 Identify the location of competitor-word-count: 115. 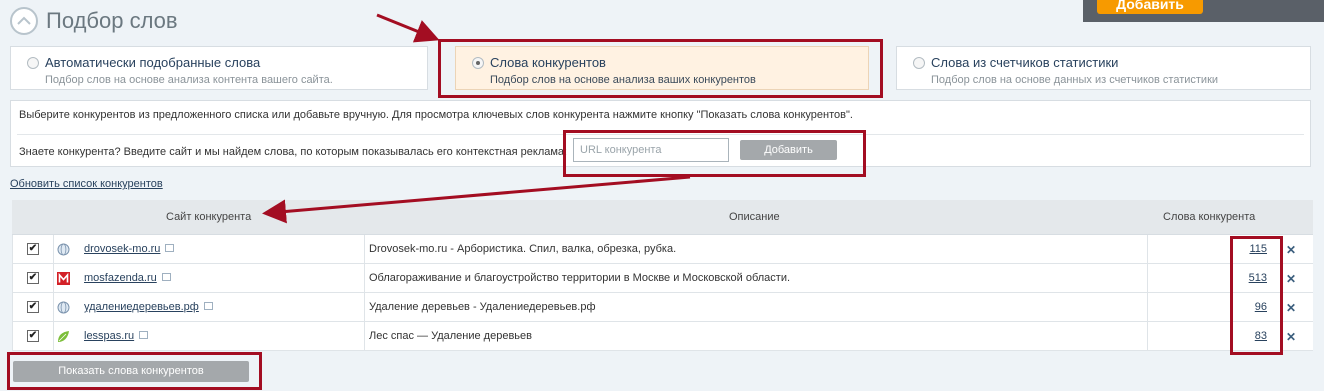
(1258, 249).